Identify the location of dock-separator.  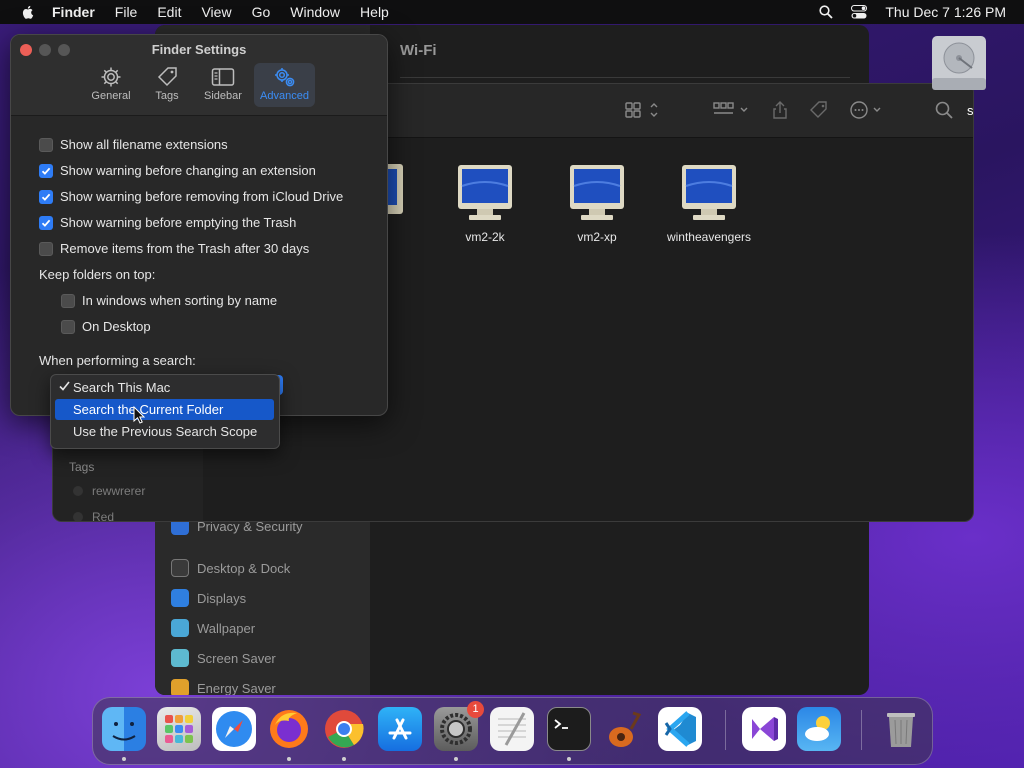
(861, 730).